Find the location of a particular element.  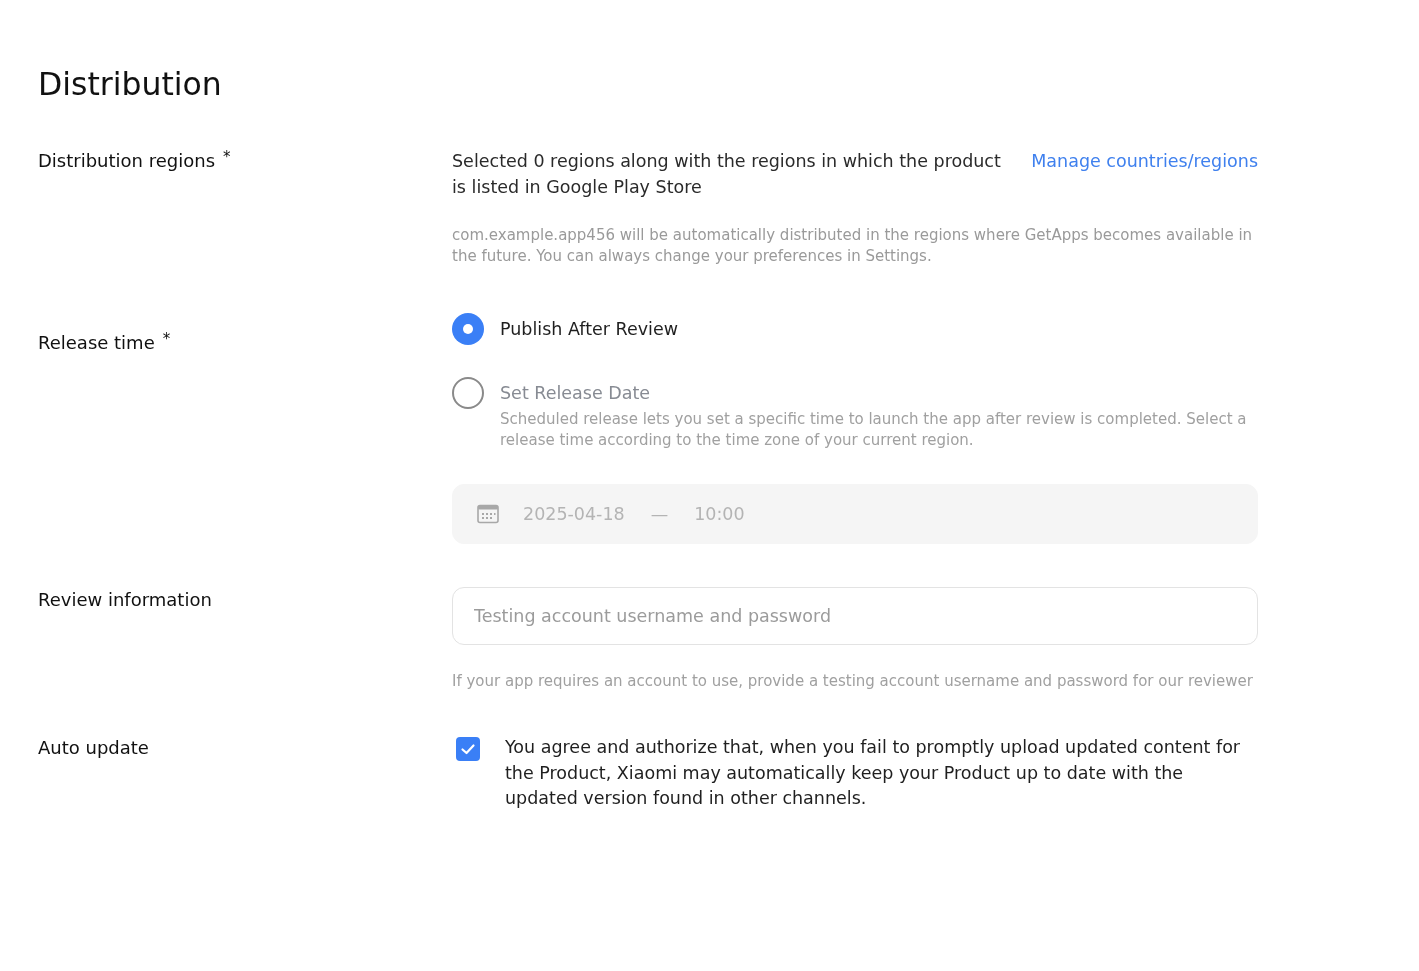

page-title: Distribution is located at coordinates (130, 84).